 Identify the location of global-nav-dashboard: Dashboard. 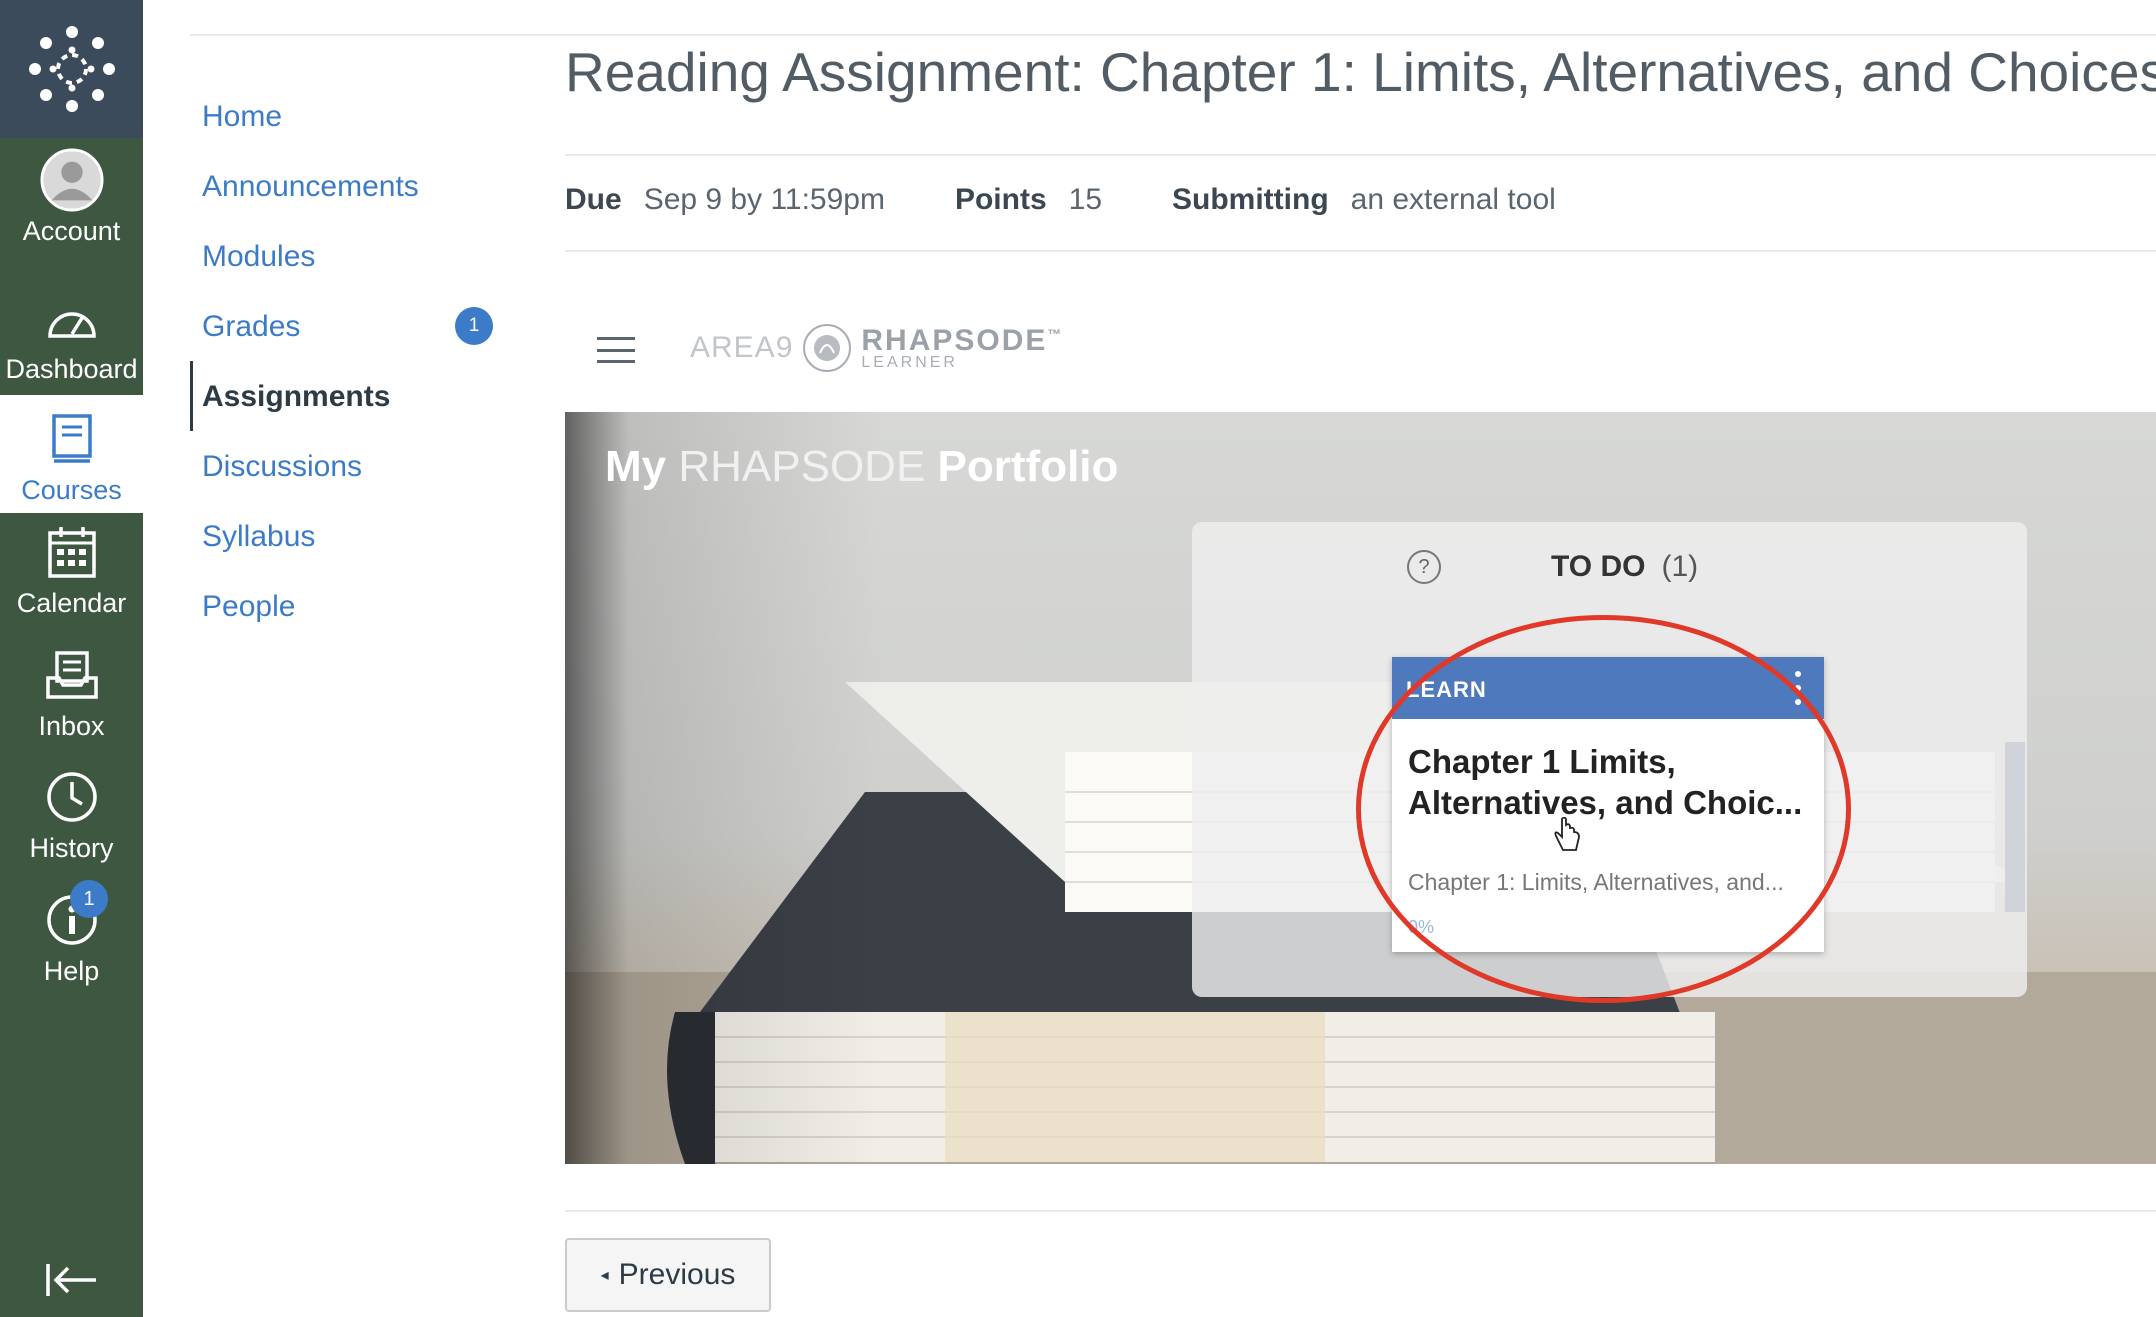
(71, 337).